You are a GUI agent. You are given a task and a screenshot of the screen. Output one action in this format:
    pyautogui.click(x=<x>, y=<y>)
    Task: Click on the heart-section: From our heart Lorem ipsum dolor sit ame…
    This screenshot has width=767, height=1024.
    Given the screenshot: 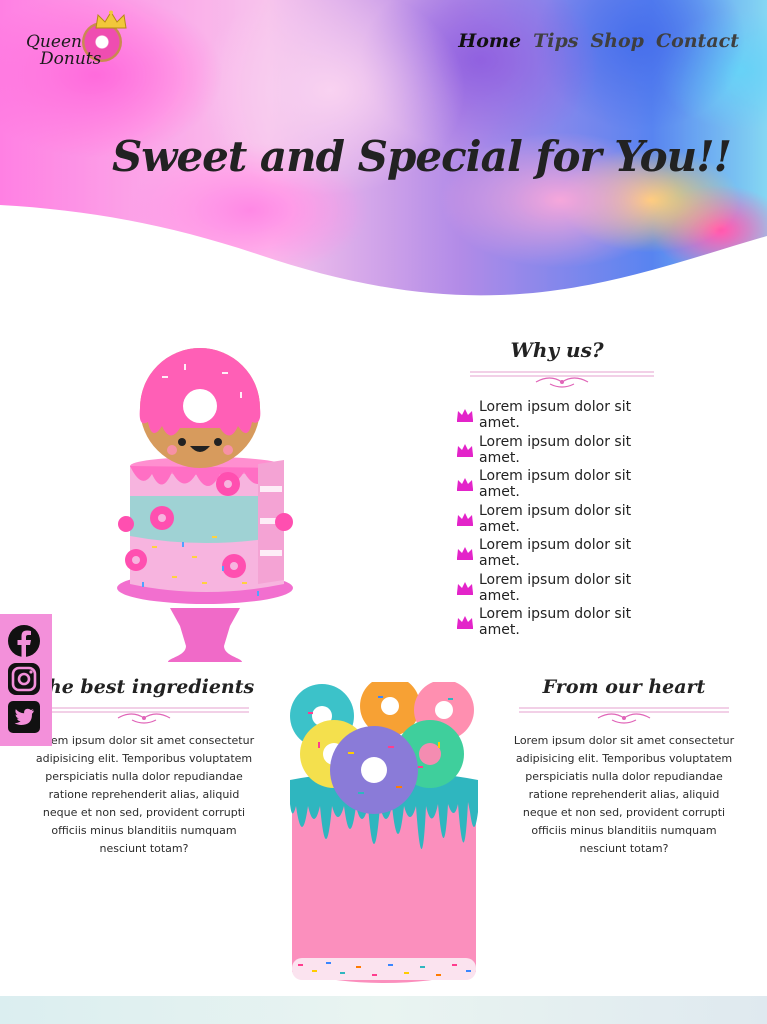 What is the action you would take?
    pyautogui.click(x=624, y=767)
    